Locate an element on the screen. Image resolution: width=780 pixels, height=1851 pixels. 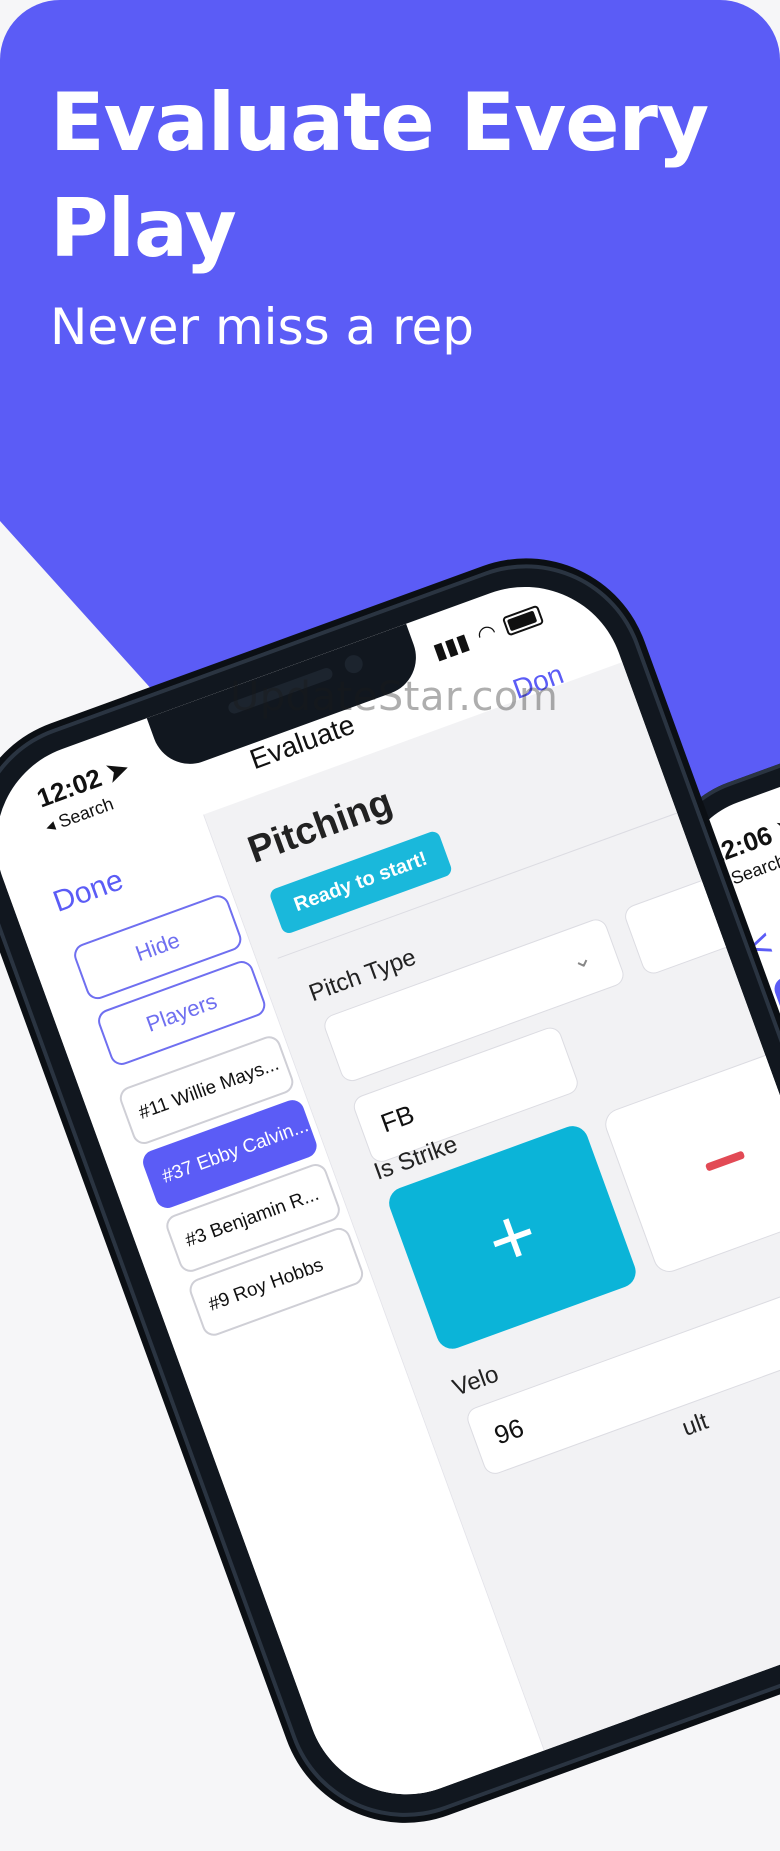
velo-label: Velo is located at coordinates (476, 1381).